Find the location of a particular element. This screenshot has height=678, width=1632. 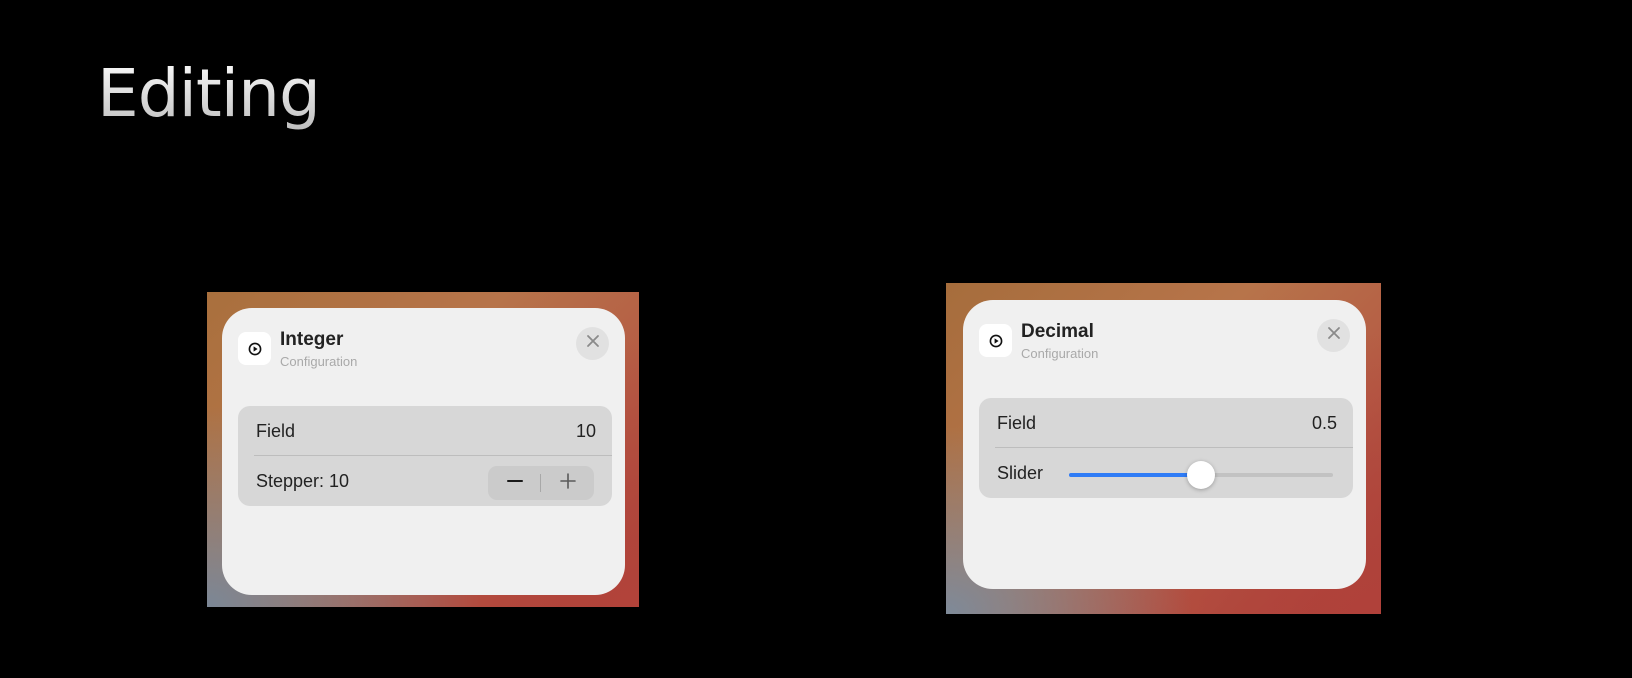

decimal-config-sheet: Decimal Configuration Field 0.5 Slider is located at coordinates (1164, 444).